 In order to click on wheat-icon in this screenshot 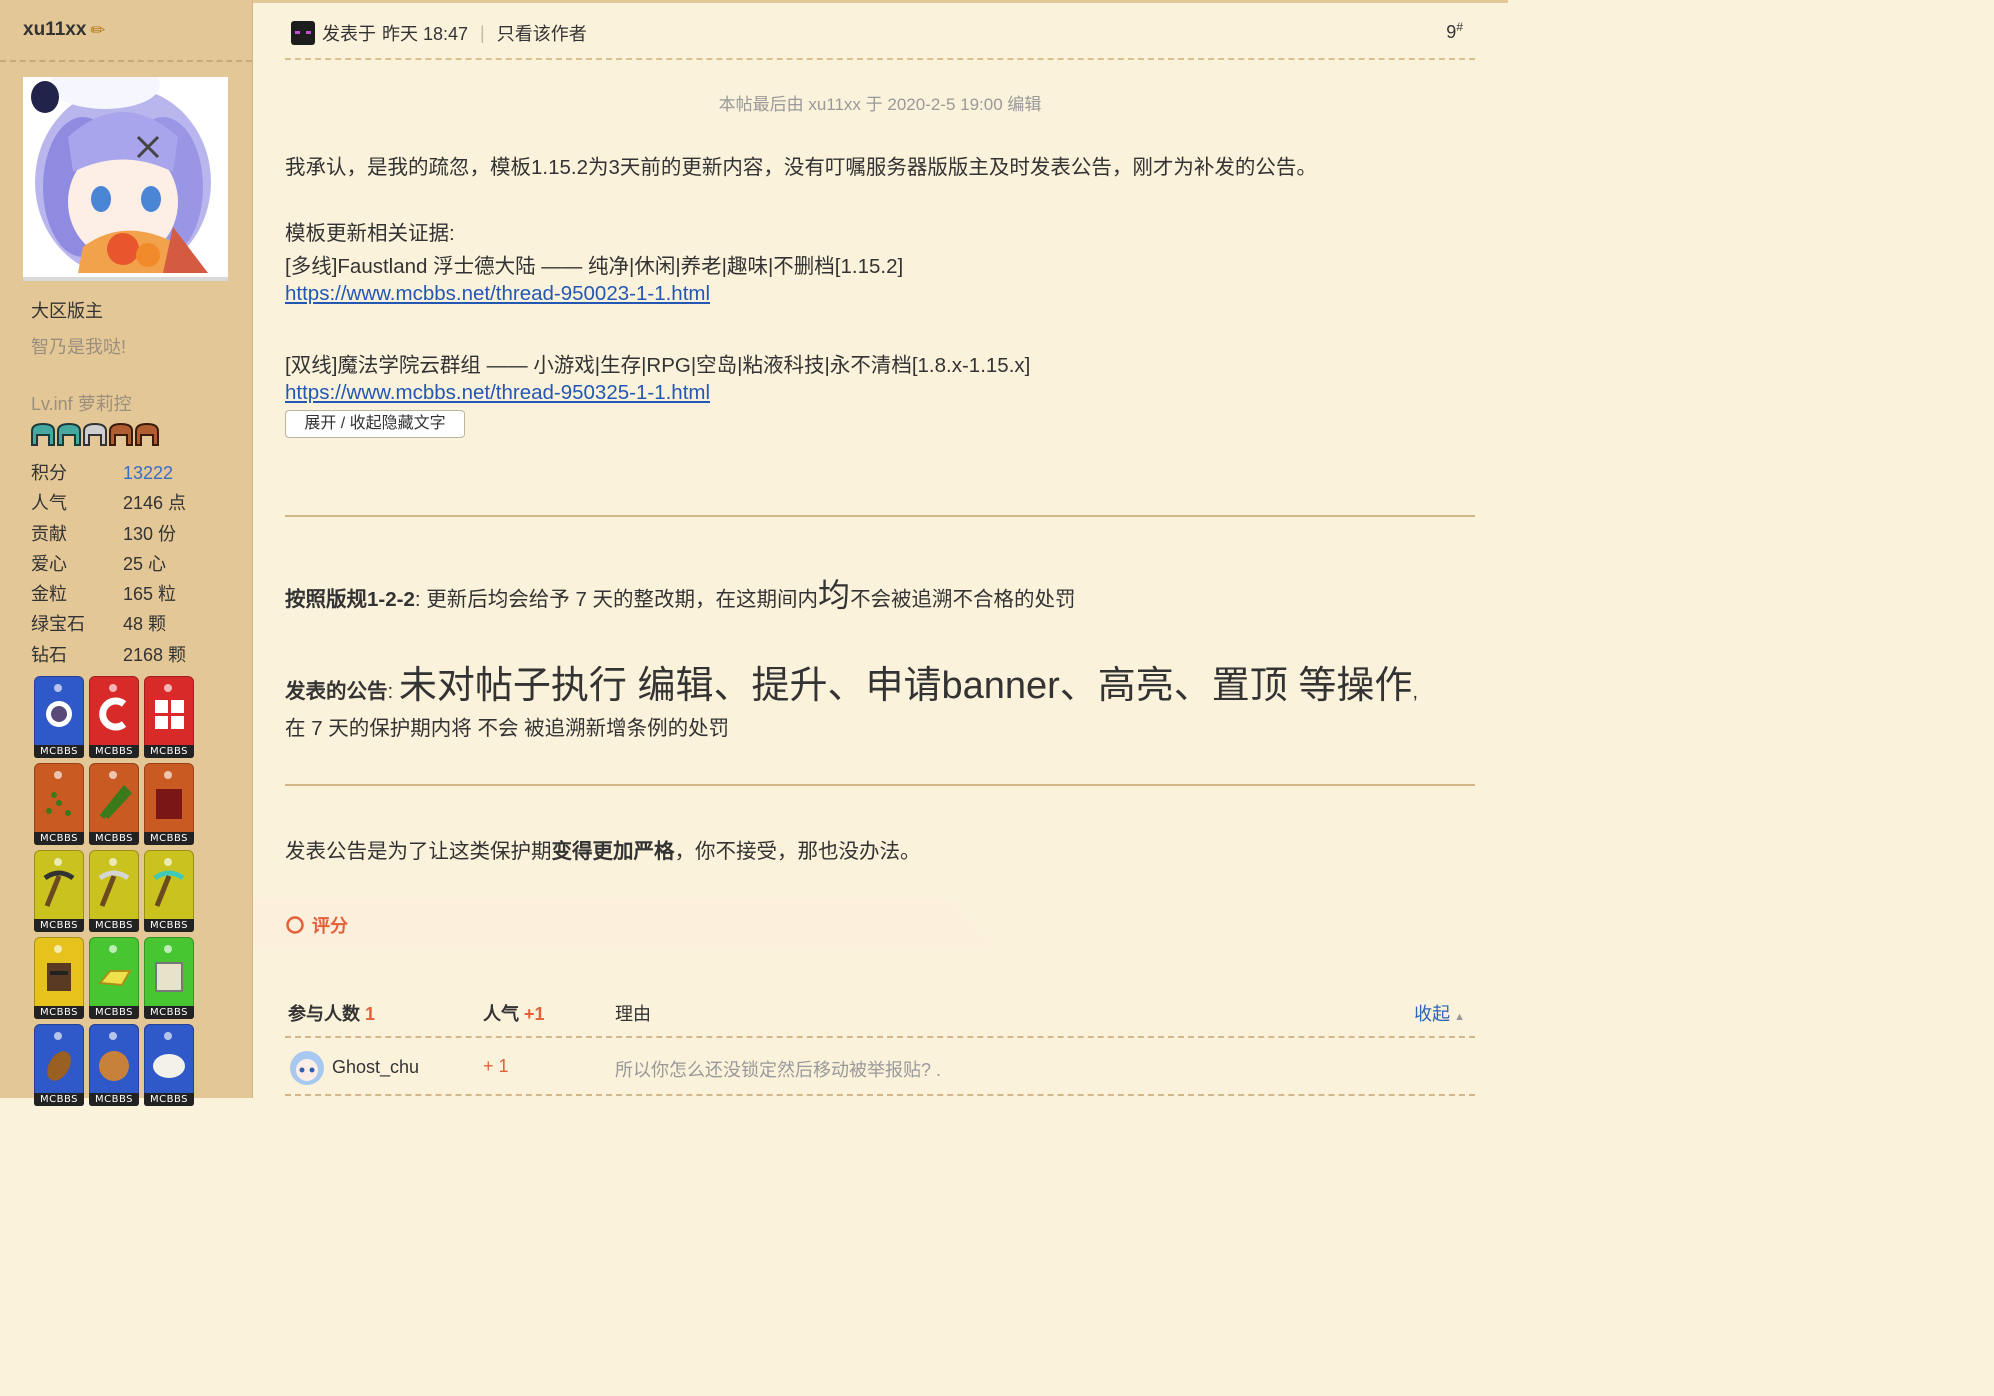, I will do `click(115, 802)`.